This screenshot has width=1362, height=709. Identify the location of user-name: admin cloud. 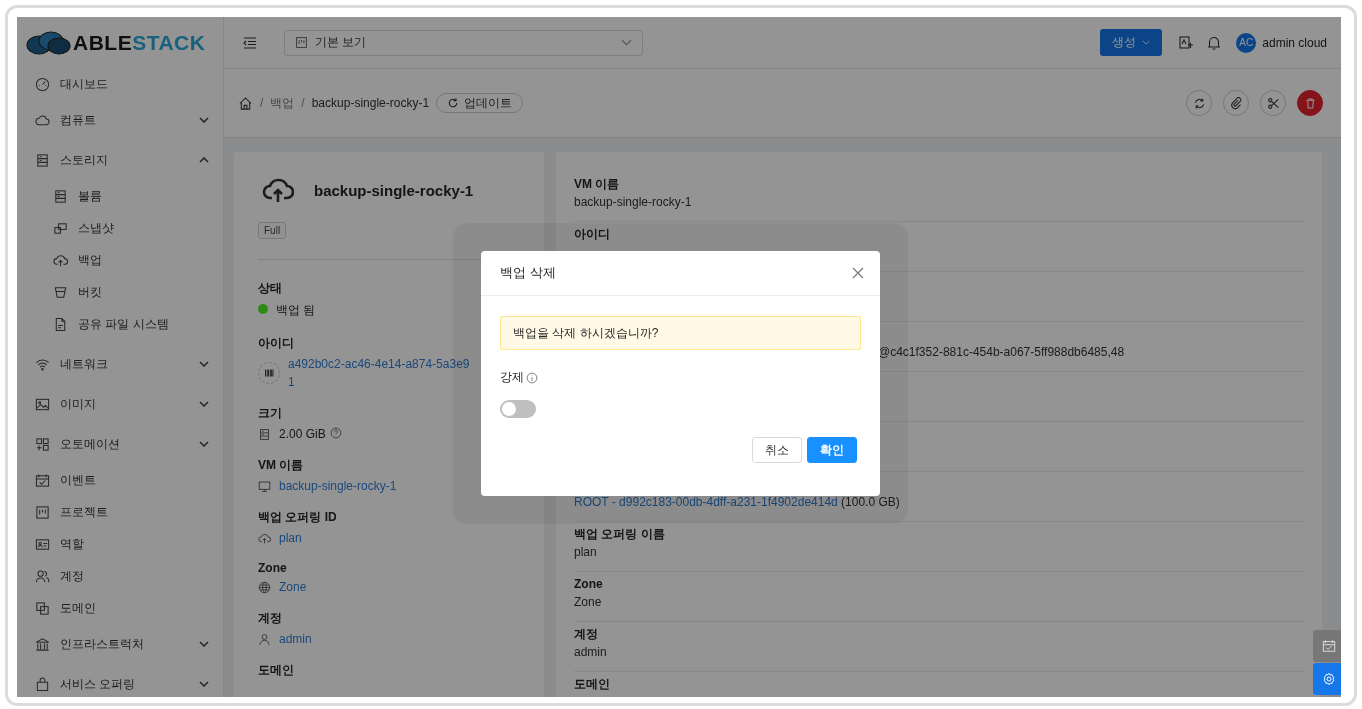
(1294, 42).